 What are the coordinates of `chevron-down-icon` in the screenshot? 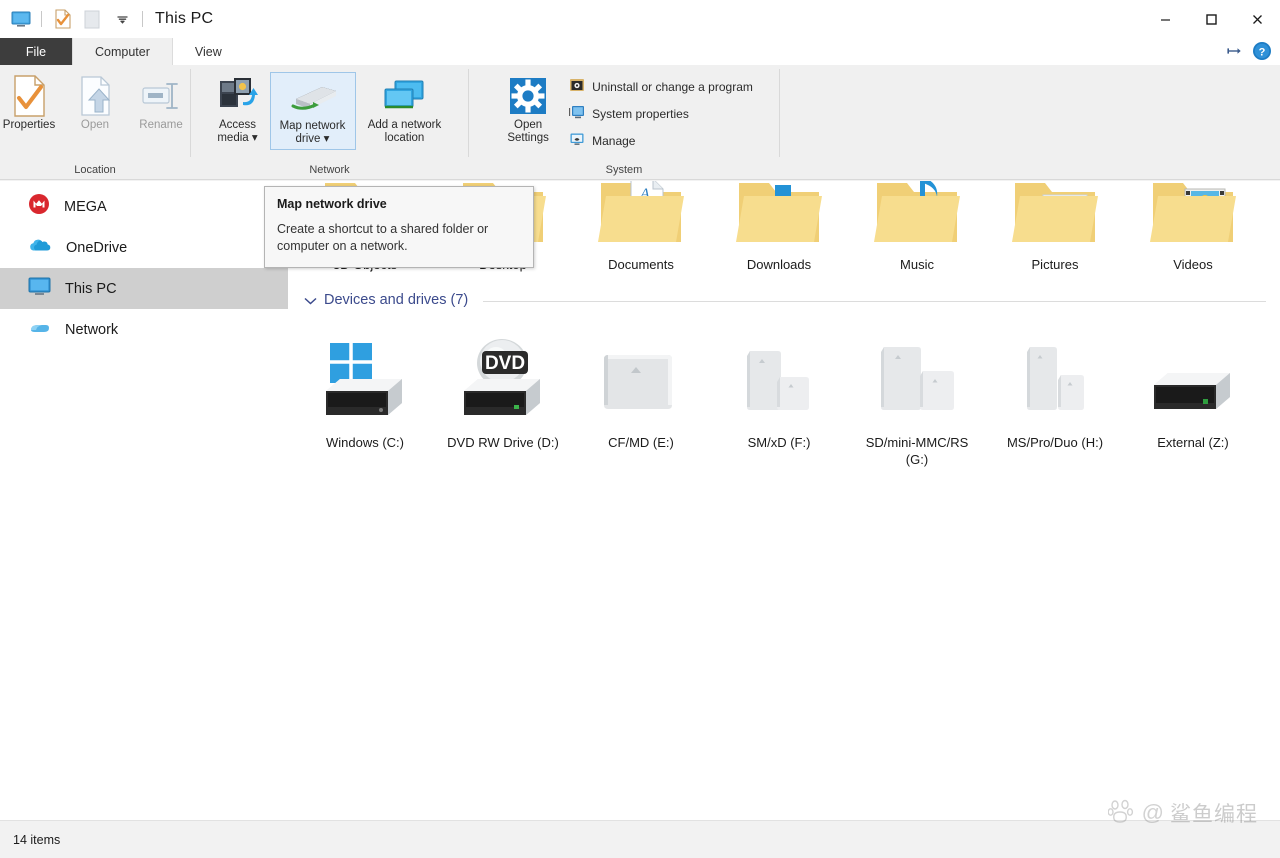 It's located at (310, 300).